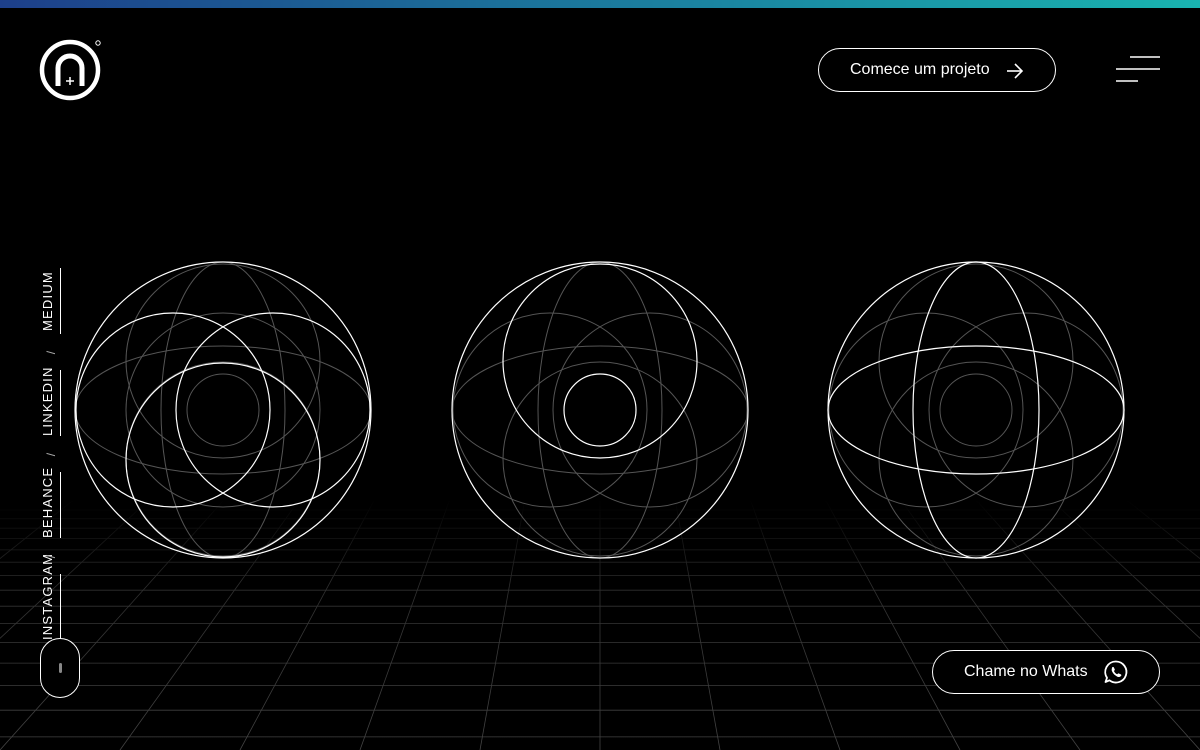  I want to click on social-link-instagram: INSTAGRAM, so click(50, 596).